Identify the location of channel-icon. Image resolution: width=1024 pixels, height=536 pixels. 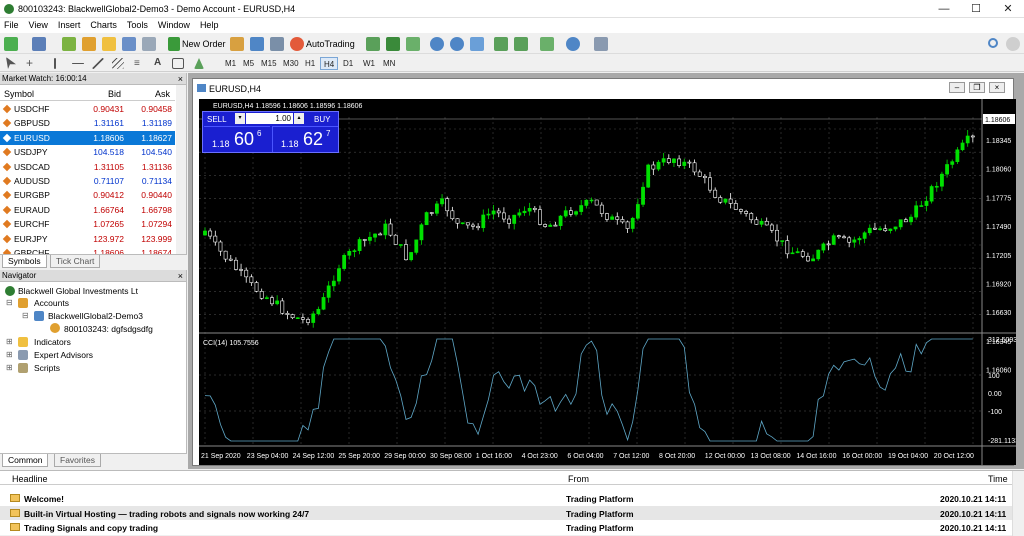
(118, 63).